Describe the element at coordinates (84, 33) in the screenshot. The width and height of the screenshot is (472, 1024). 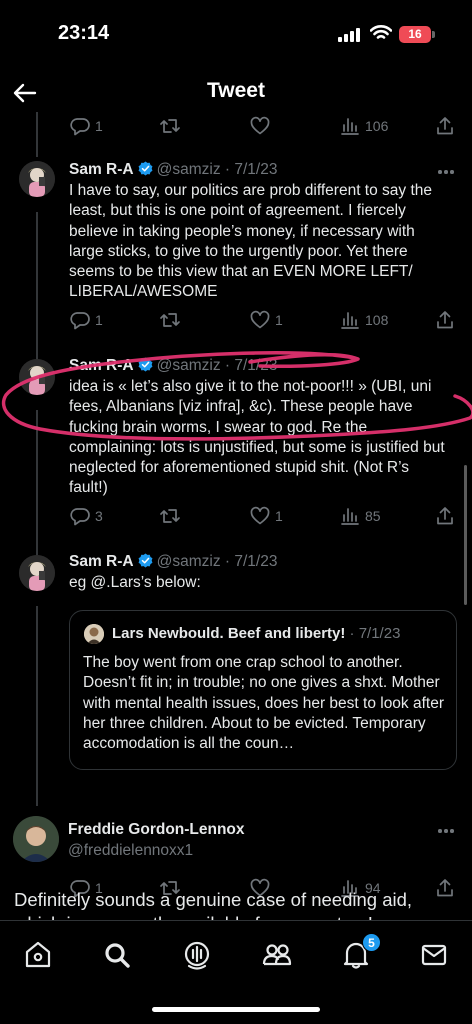
I see `status-time: 23:14` at that location.